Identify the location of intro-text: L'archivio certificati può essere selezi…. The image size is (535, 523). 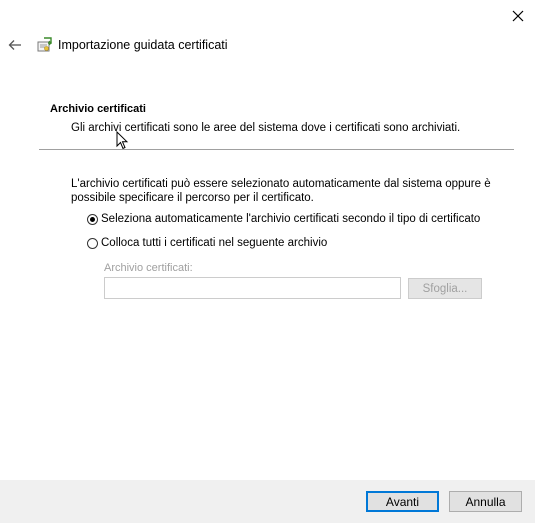
(281, 191).